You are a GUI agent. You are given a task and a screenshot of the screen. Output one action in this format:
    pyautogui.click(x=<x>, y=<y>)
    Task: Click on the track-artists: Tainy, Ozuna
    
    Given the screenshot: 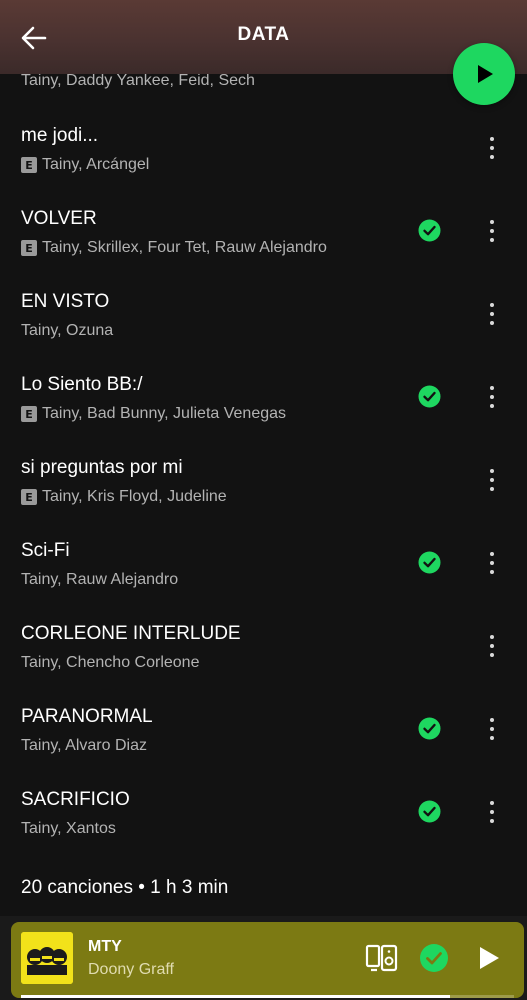 What is the action you would take?
    pyautogui.click(x=67, y=330)
    